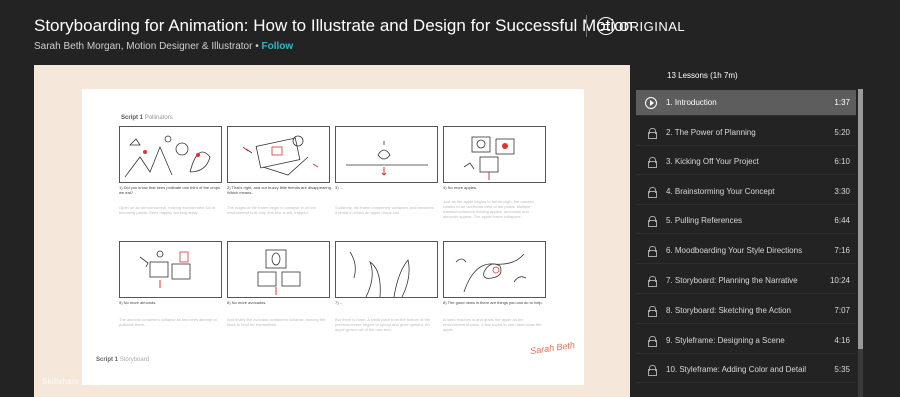  I want to click on video-watermark: Skillshare Original Course Video, so click(104, 381).